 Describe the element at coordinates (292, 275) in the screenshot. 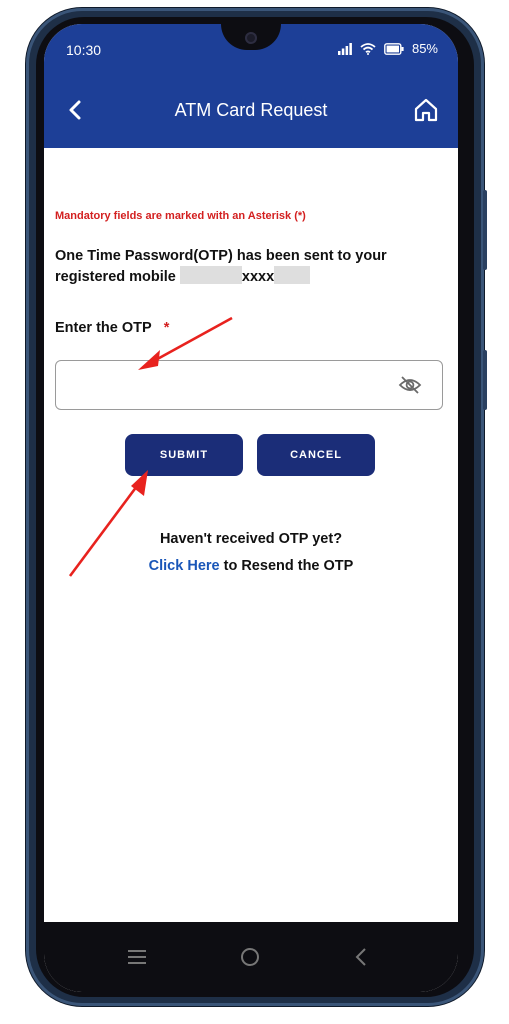

I see `masked-mobile-tail` at that location.